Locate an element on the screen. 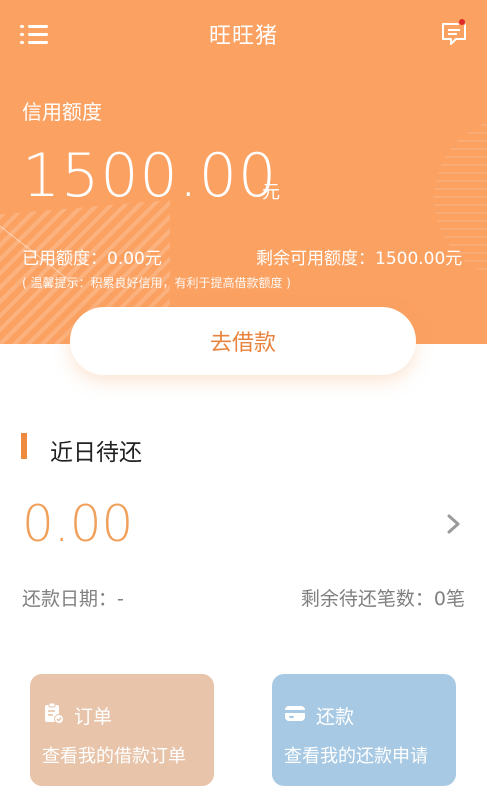  borrow-button: 去借款 is located at coordinates (243, 341).